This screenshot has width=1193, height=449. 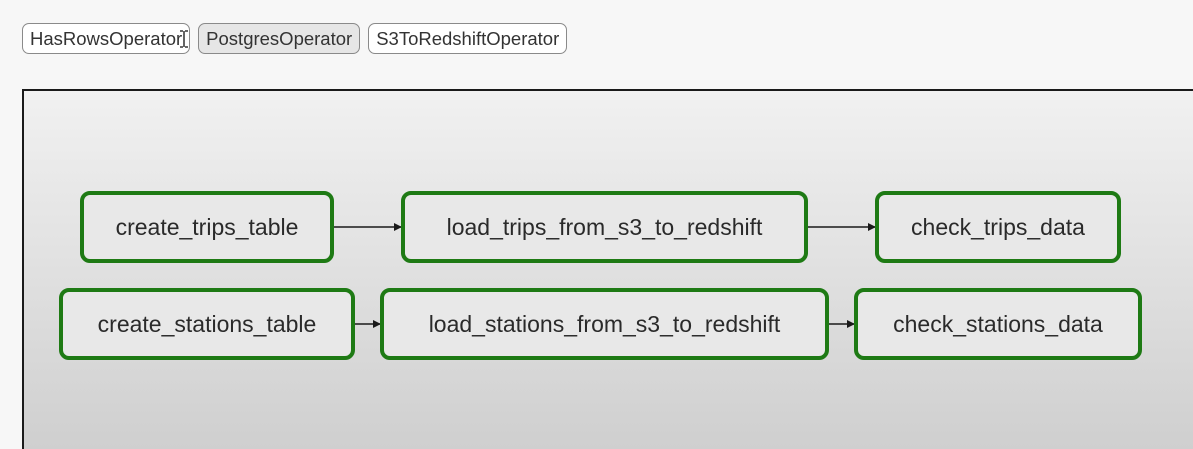 What do you see at coordinates (184, 39) in the screenshot?
I see `text-cursor-icon` at bounding box center [184, 39].